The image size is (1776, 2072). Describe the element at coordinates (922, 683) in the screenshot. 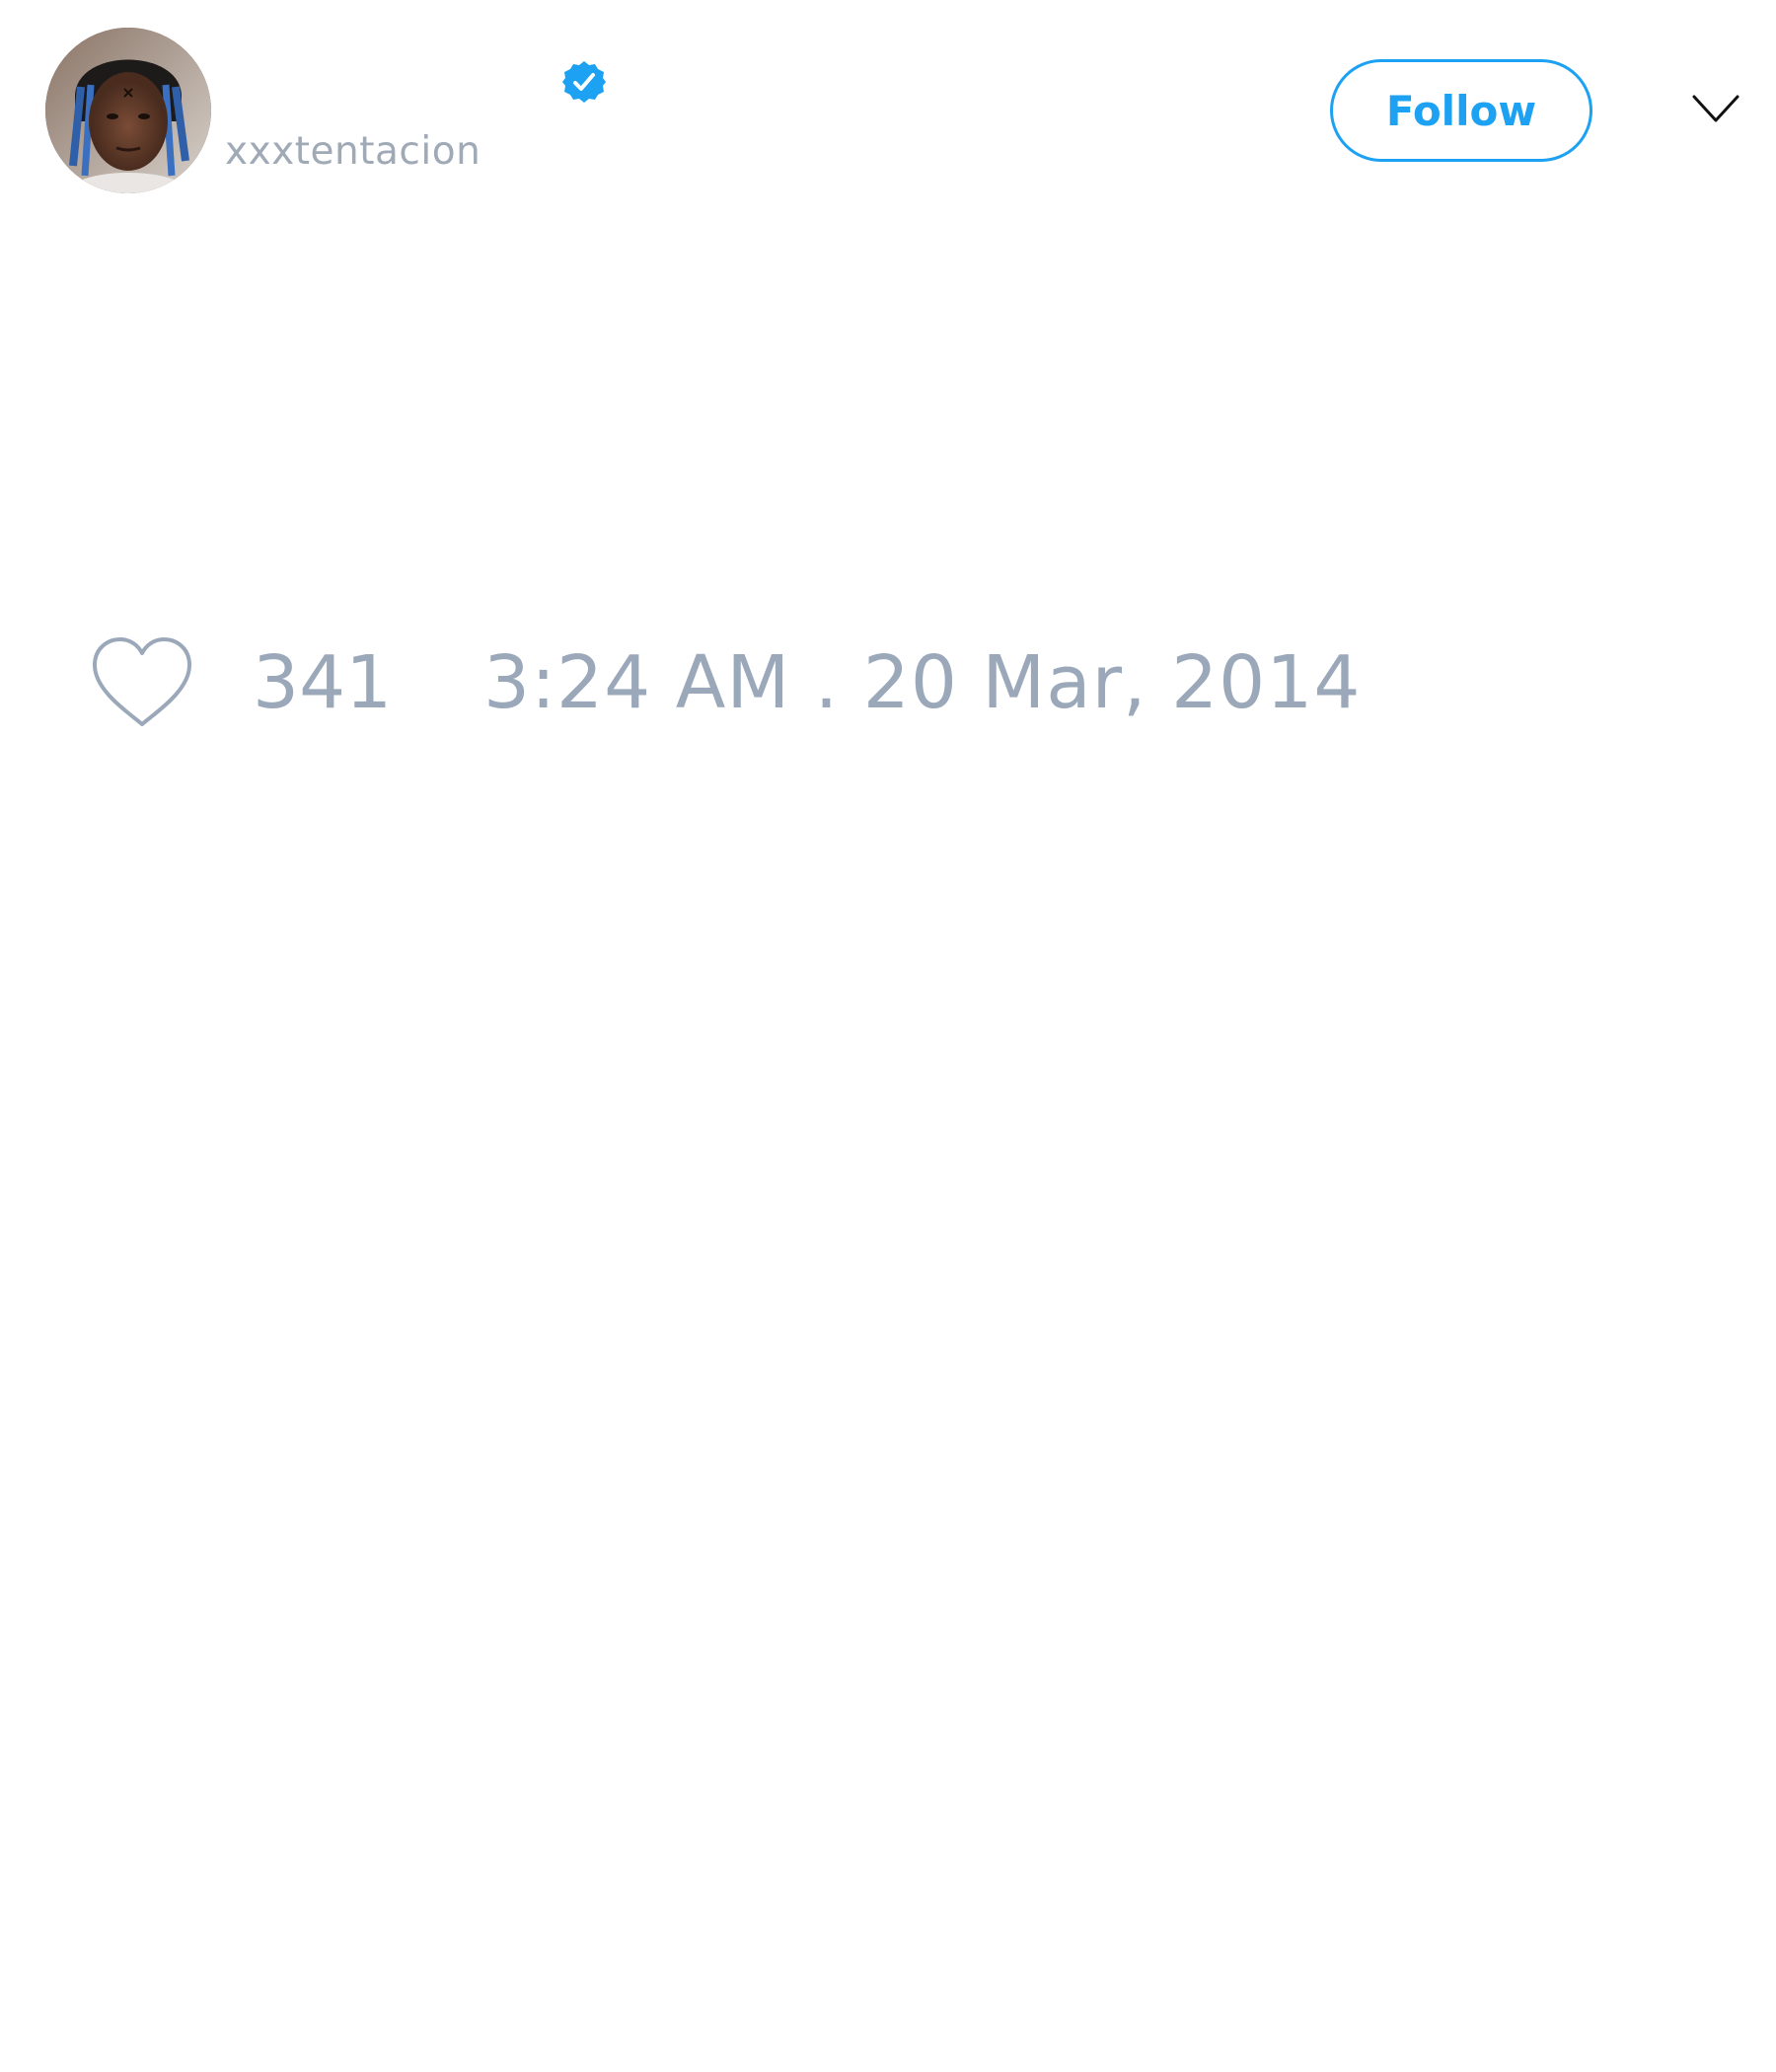

I see `tweet-timestamp: 3:24 AM . 20 Mar, 2014` at that location.